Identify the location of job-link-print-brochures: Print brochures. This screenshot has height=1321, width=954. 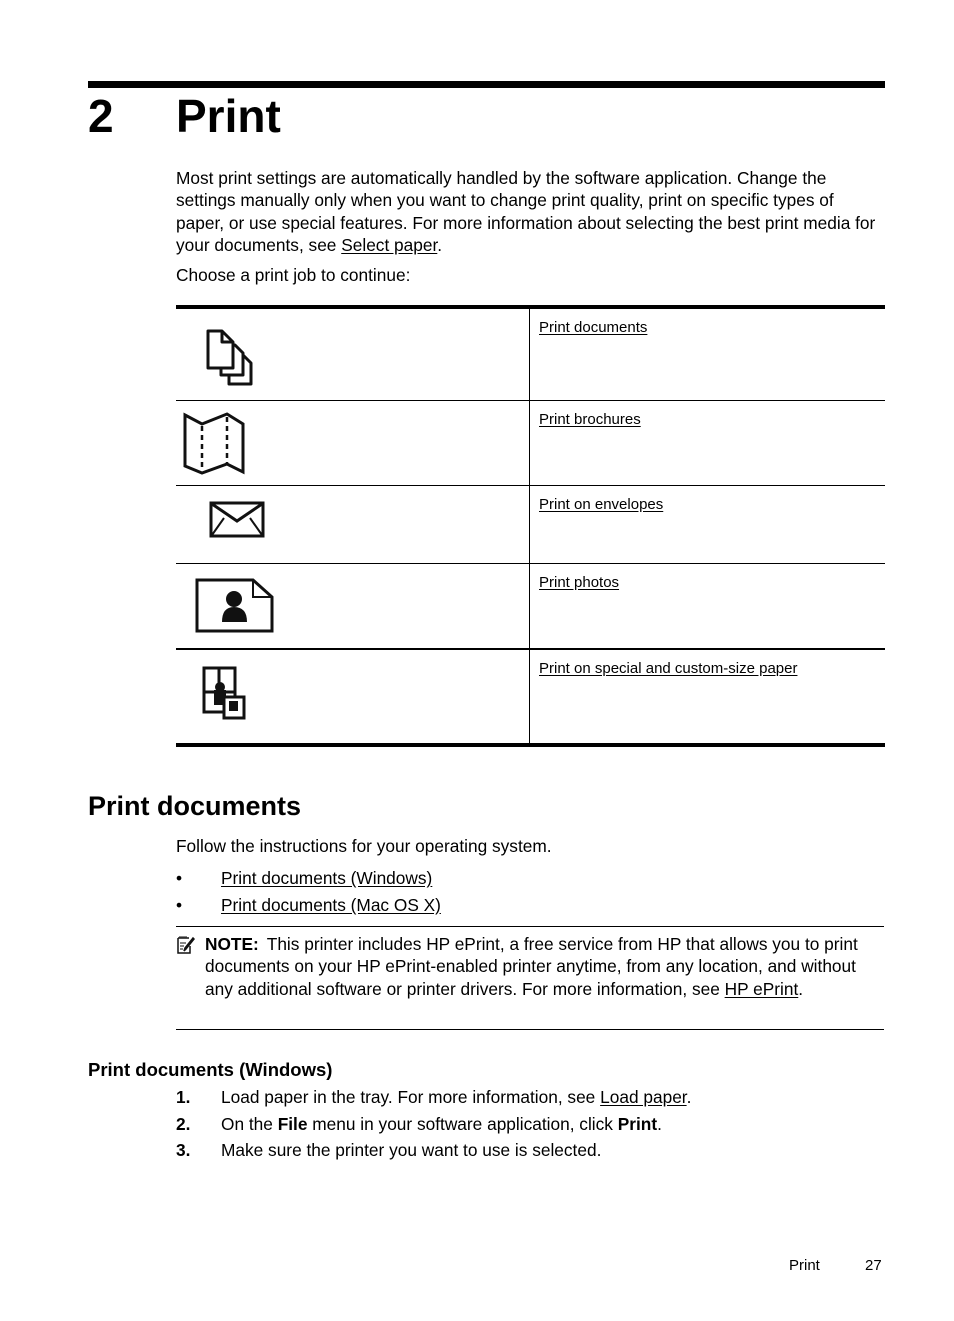
(590, 419).